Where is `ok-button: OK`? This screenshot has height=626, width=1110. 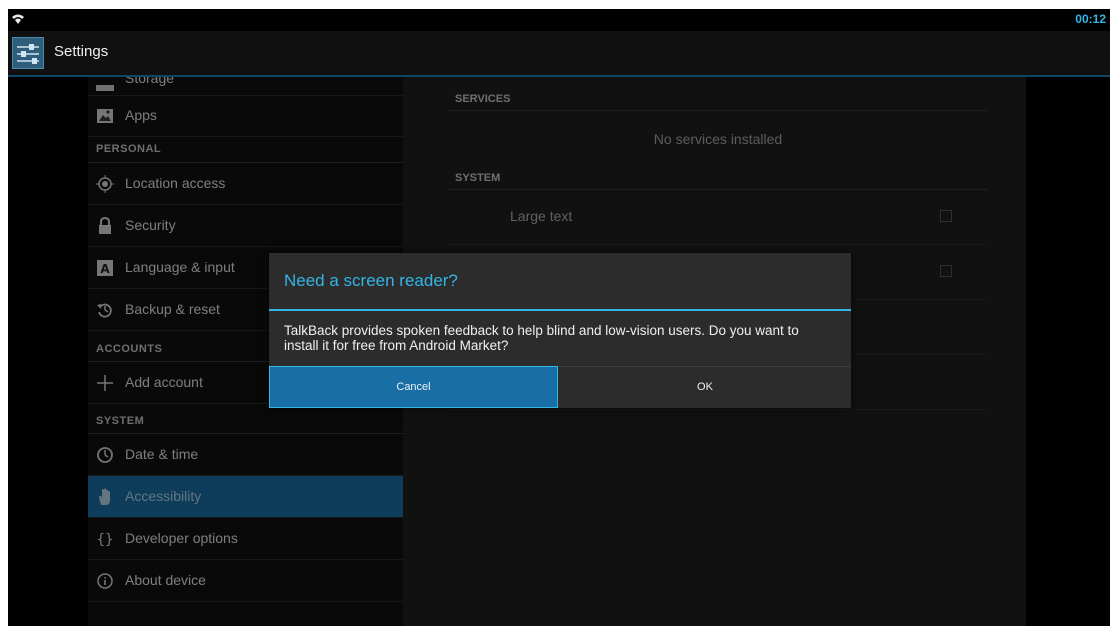 ok-button: OK is located at coordinates (705, 387).